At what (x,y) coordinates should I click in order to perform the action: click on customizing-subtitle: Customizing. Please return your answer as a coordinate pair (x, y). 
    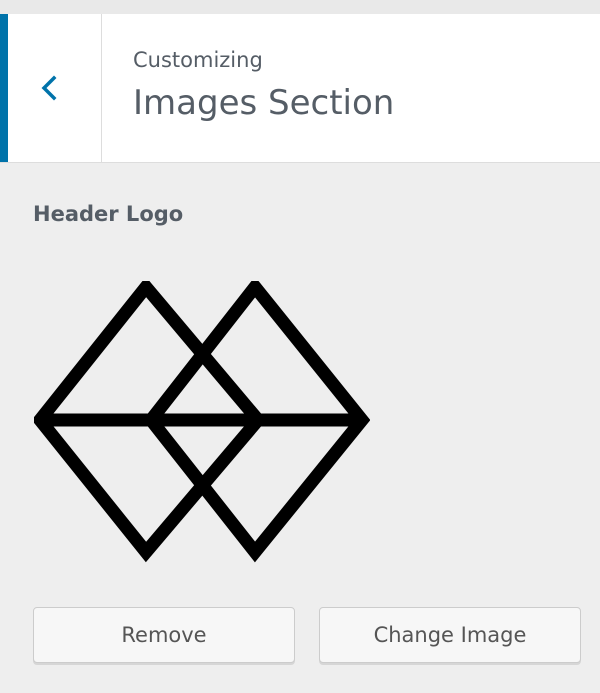
    Looking at the image, I should click on (198, 60).